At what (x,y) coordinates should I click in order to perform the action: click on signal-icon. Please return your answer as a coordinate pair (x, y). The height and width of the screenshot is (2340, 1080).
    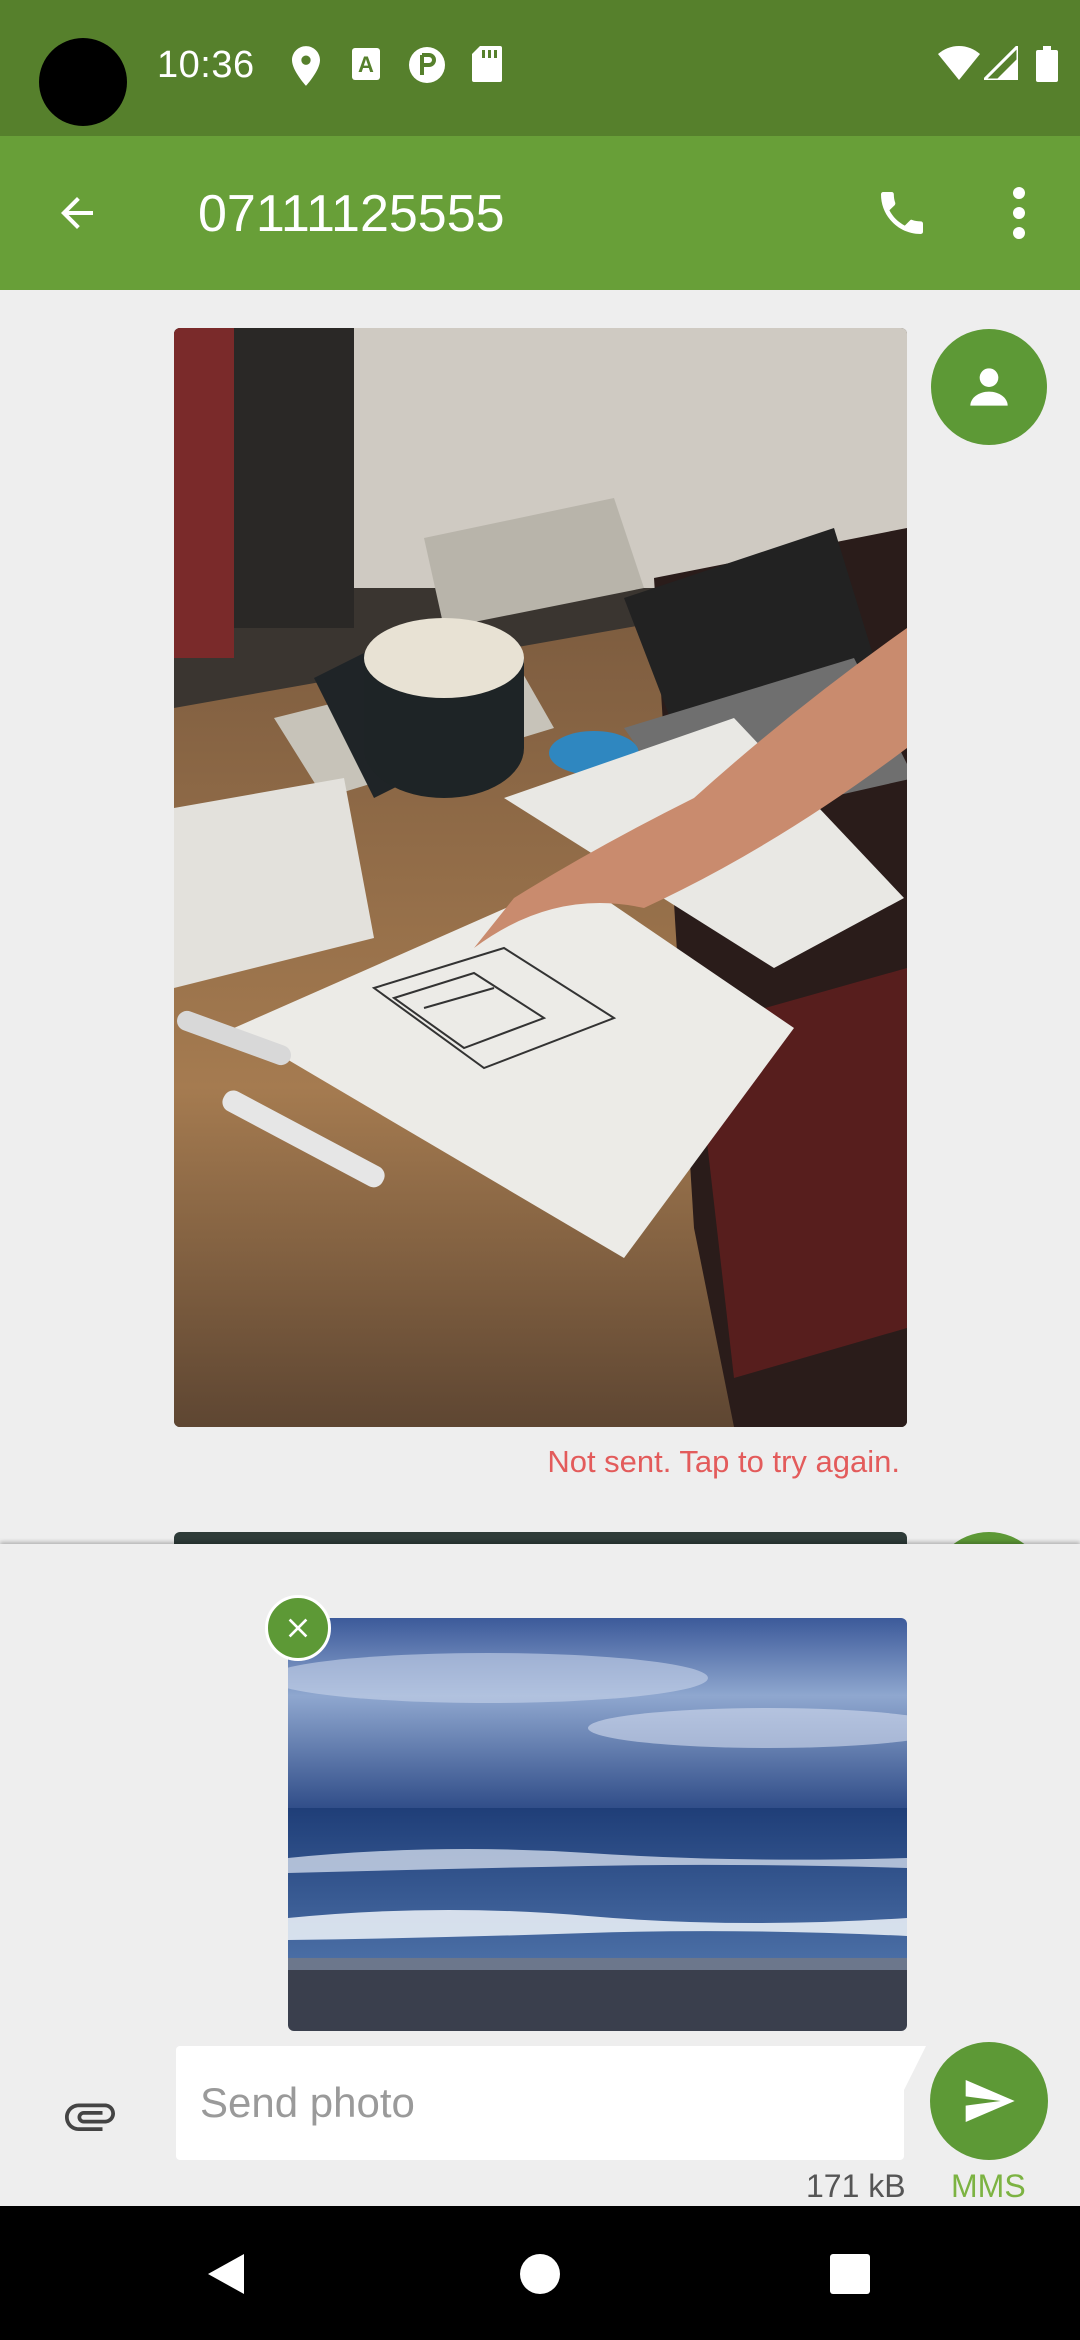
    Looking at the image, I should click on (1000, 63).